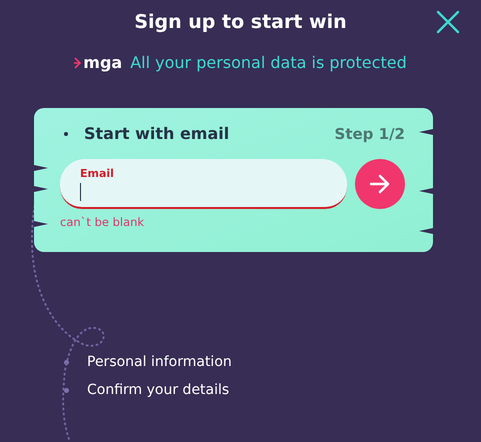 The width and height of the screenshot is (481, 442). Describe the element at coordinates (102, 62) in the screenshot. I see `logo: mga` at that location.